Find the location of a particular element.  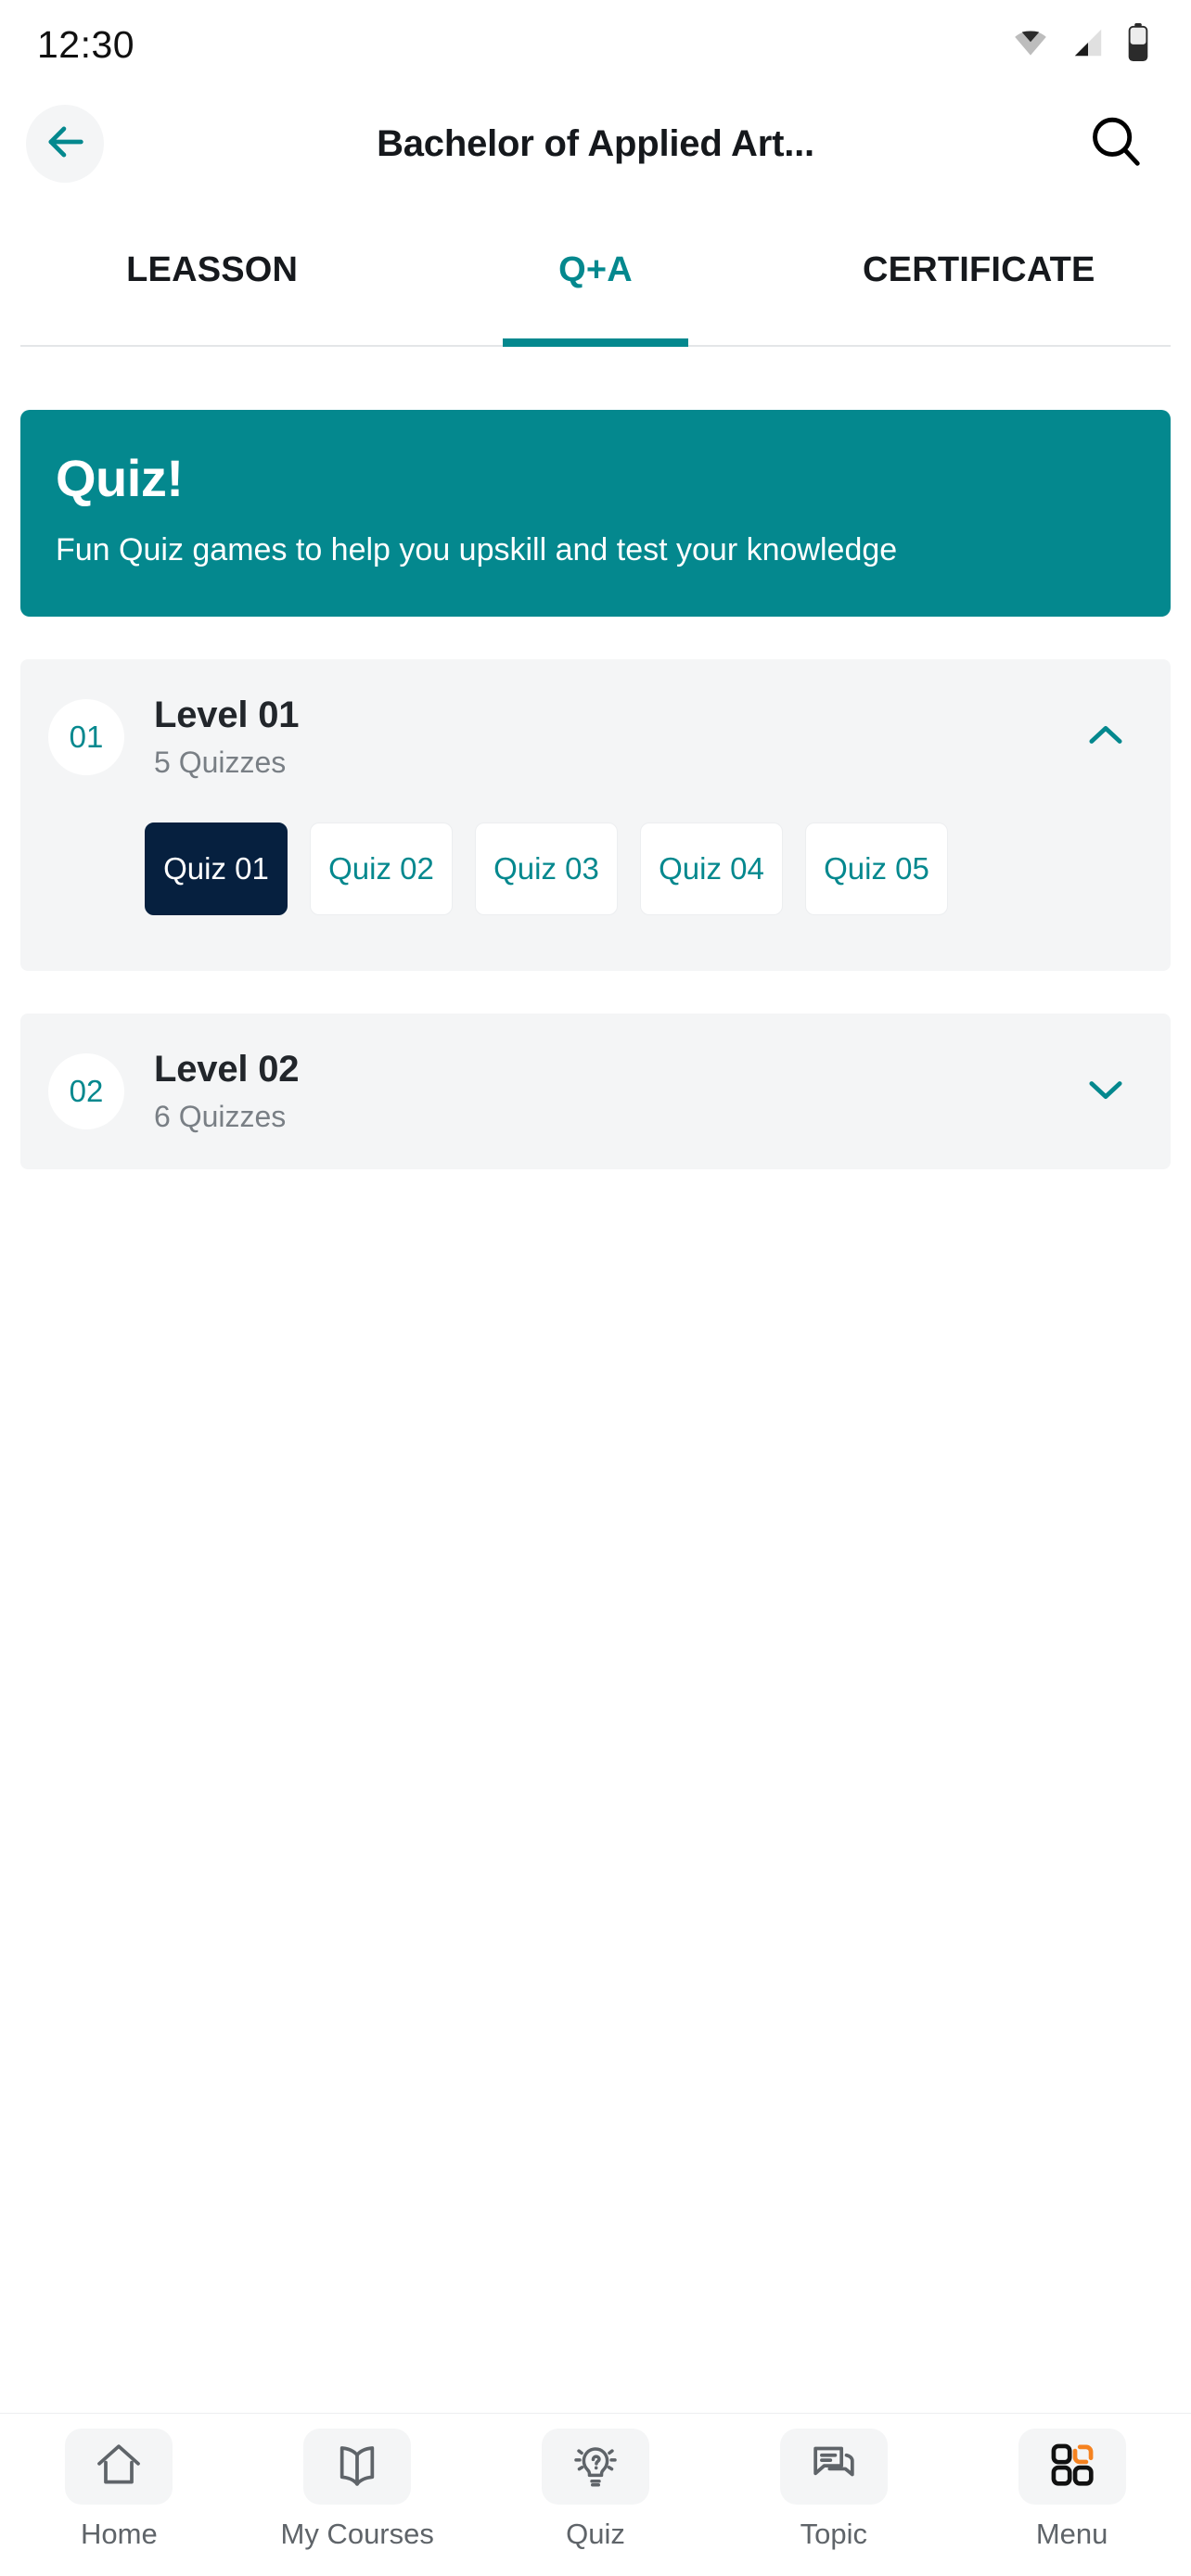

nav-item-quiz: Quiz is located at coordinates (596, 2490).